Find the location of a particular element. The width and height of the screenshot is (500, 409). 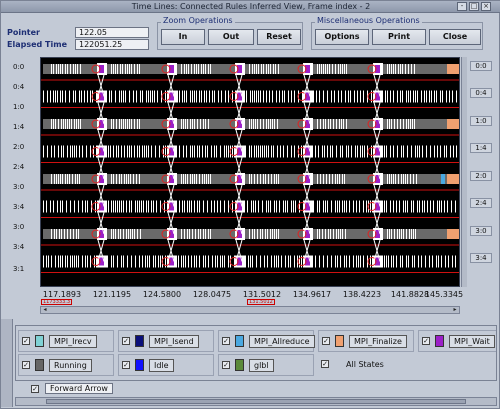

legend-item-mpi-irecv: ✓ MPI_Irecv is located at coordinates (66, 341).